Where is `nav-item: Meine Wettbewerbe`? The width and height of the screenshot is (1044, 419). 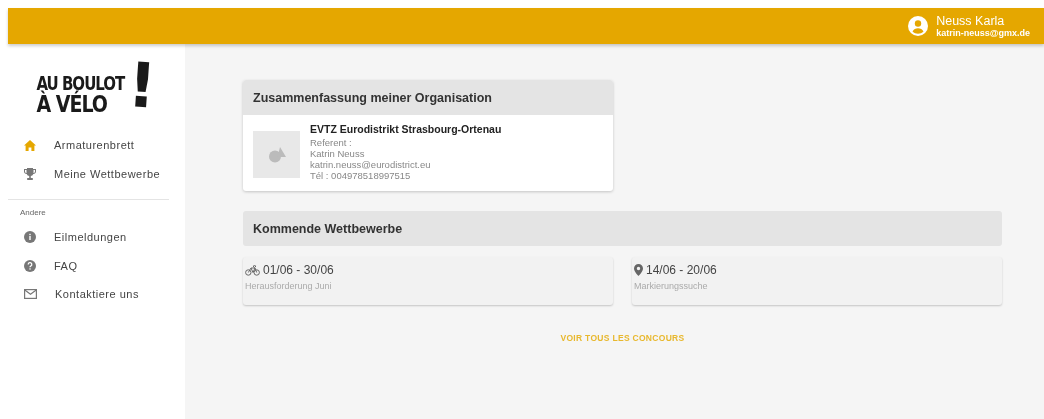
nav-item: Meine Wettbewerbe is located at coordinates (96, 173).